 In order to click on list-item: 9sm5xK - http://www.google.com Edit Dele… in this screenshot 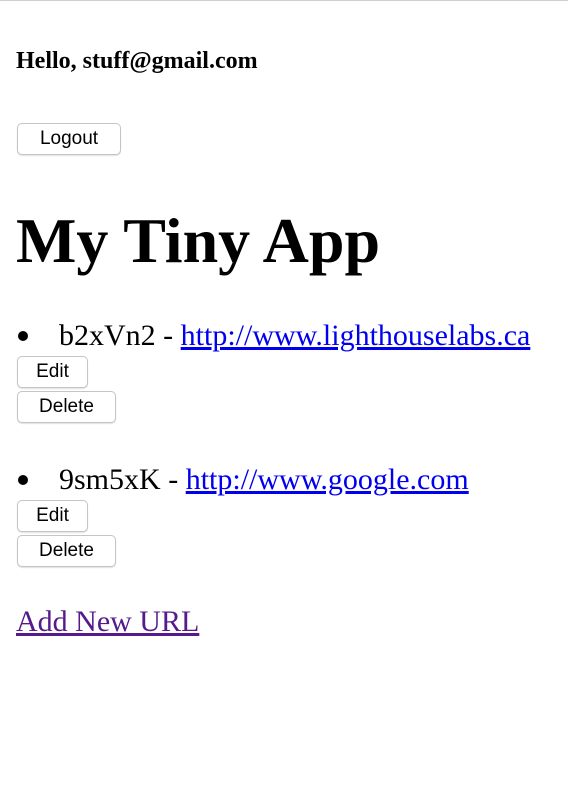, I will do `click(242, 514)`.